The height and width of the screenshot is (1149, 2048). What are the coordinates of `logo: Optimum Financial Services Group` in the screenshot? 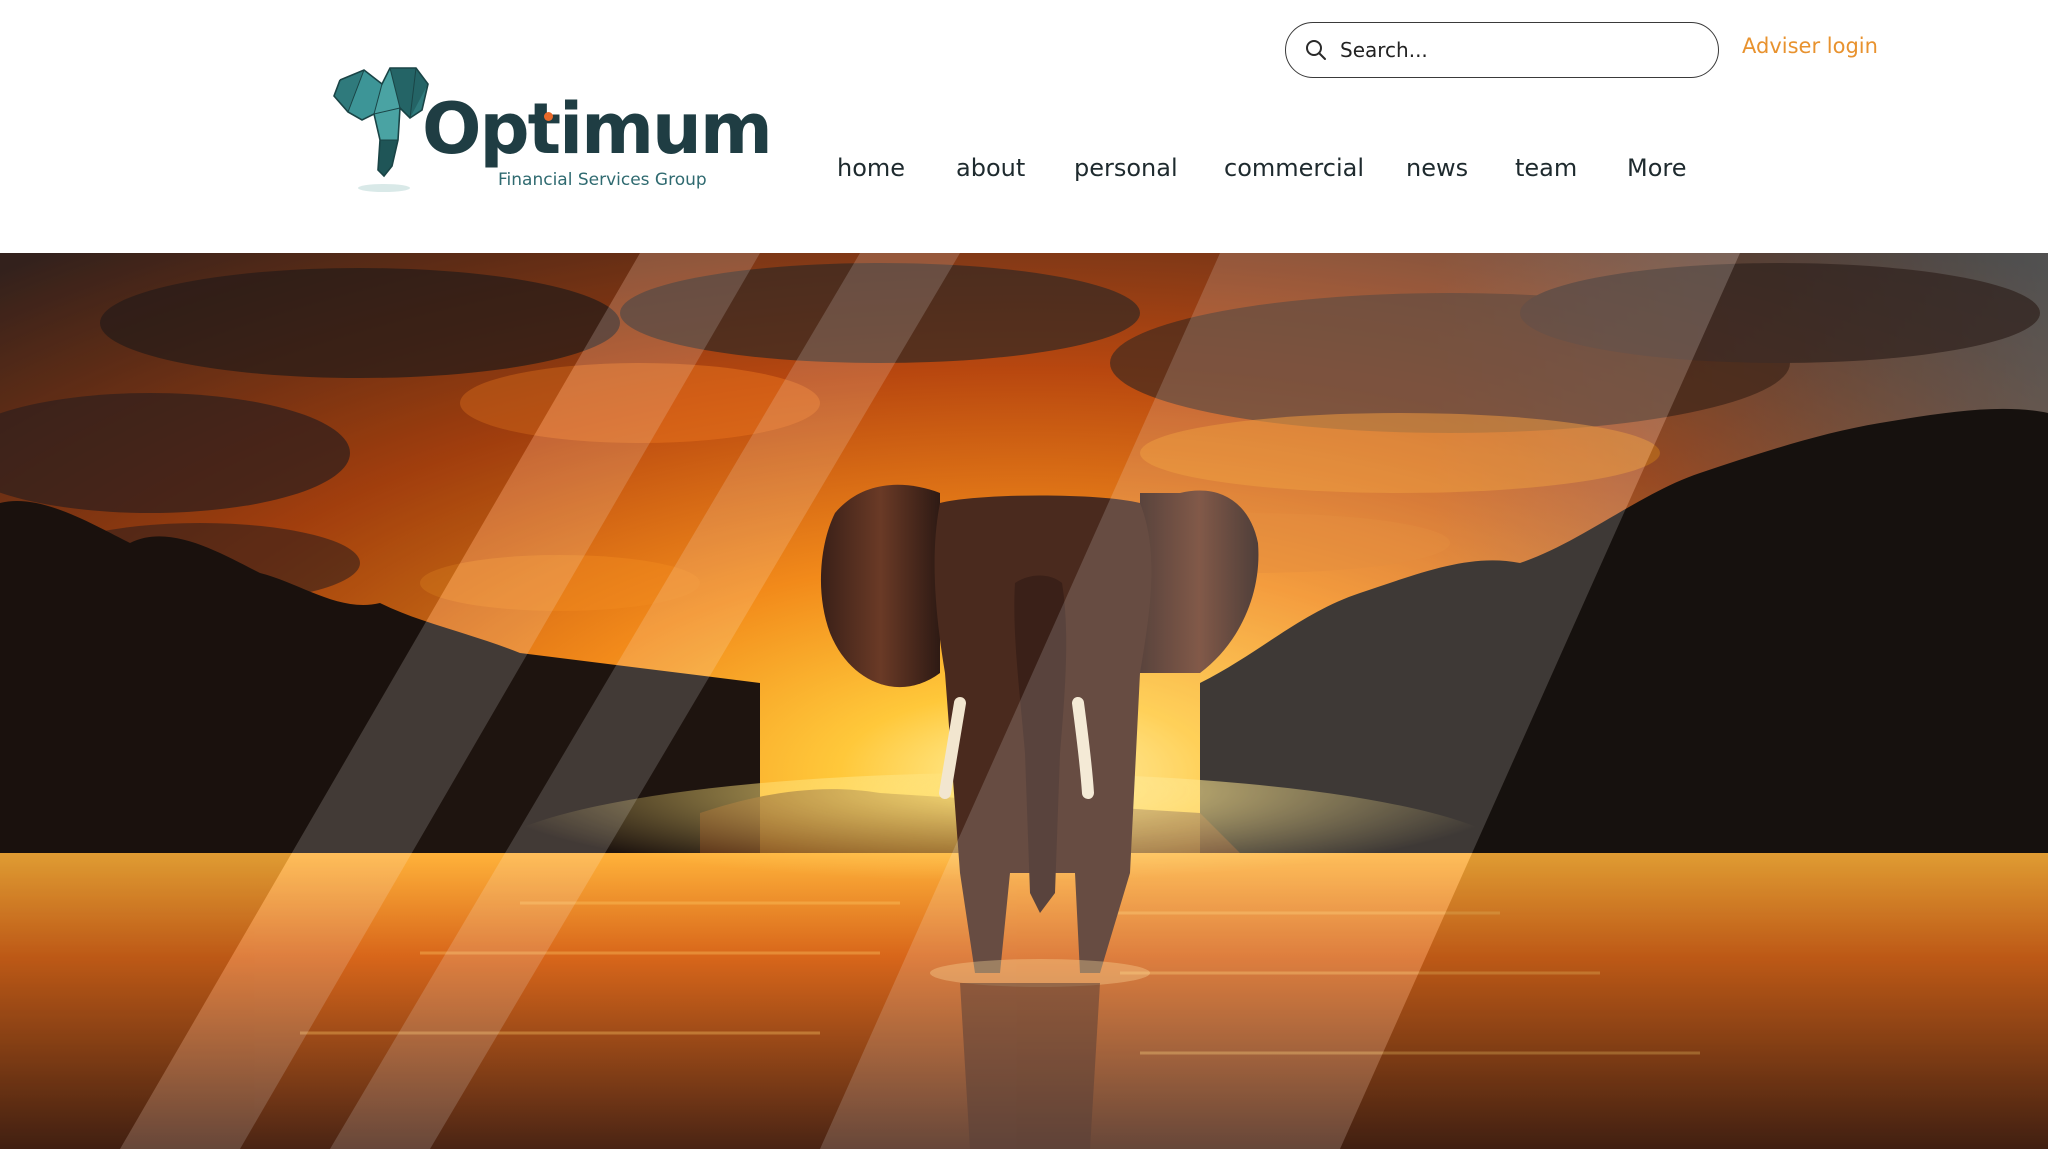 It's located at (551, 131).